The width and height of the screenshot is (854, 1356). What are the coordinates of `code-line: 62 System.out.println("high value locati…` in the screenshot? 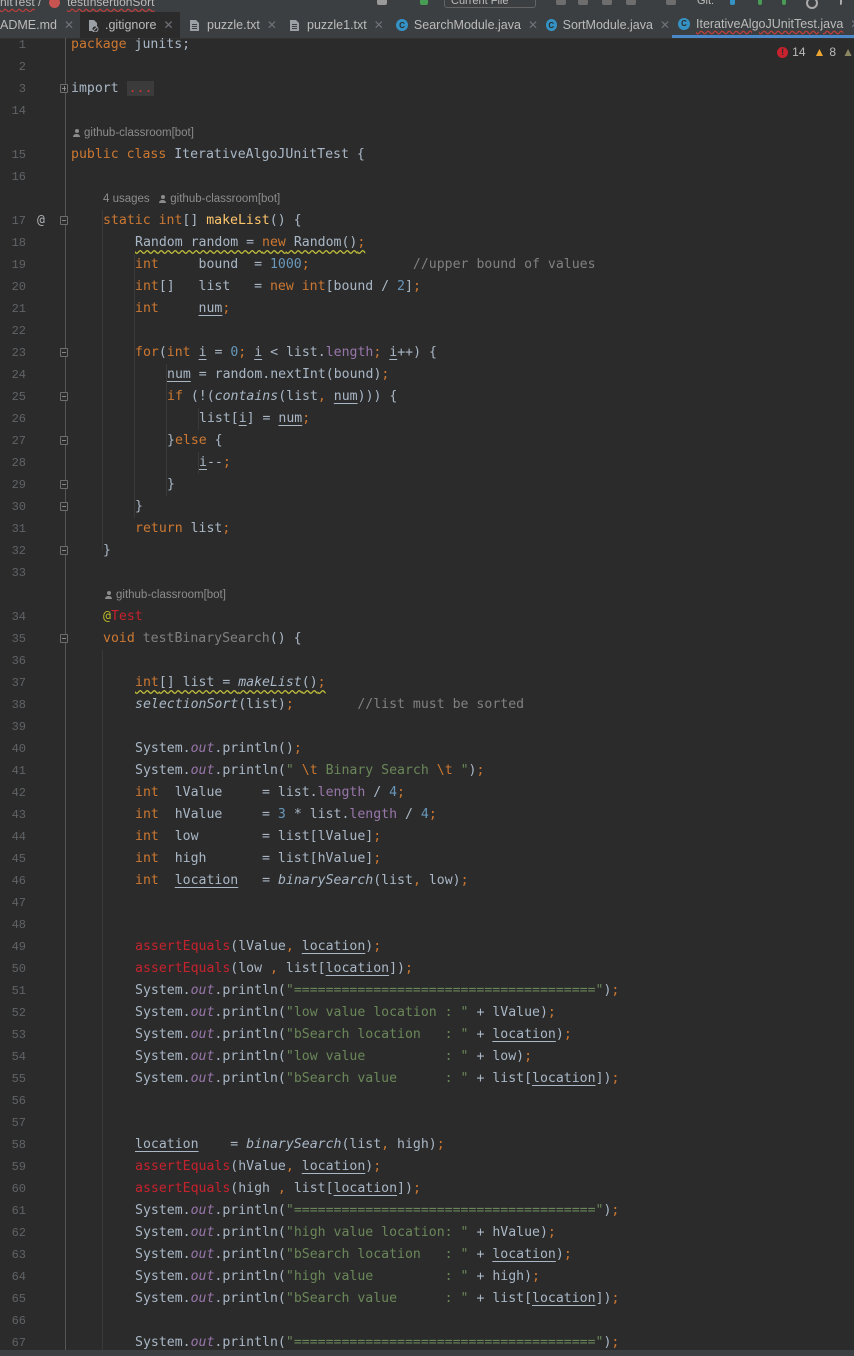 It's located at (427, 1233).